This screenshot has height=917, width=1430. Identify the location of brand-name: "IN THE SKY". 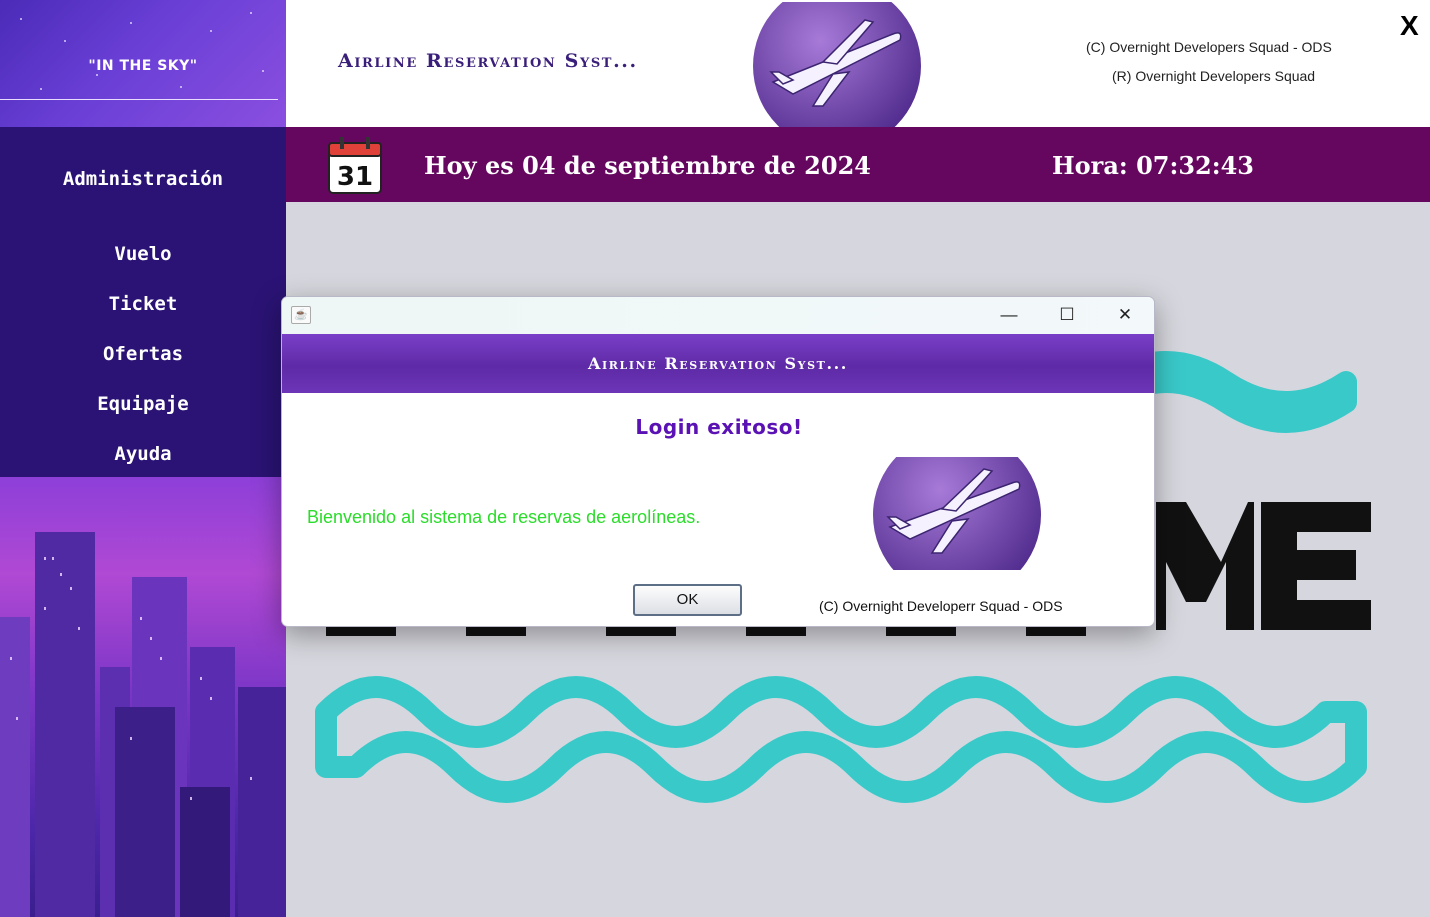
(143, 66).